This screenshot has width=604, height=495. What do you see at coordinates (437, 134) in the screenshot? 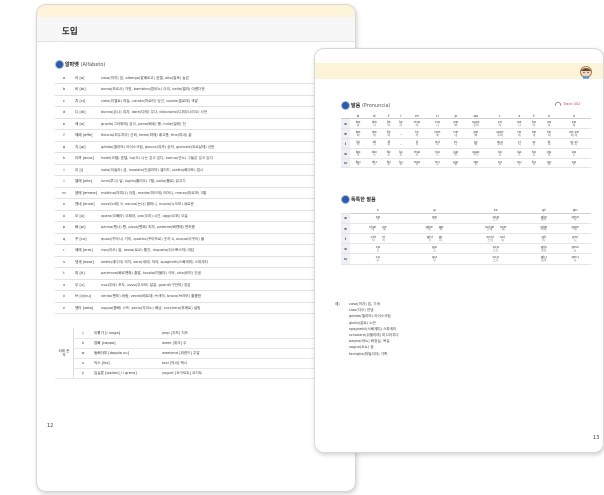
I see `grid-cell: me 메` at bounding box center [437, 134].